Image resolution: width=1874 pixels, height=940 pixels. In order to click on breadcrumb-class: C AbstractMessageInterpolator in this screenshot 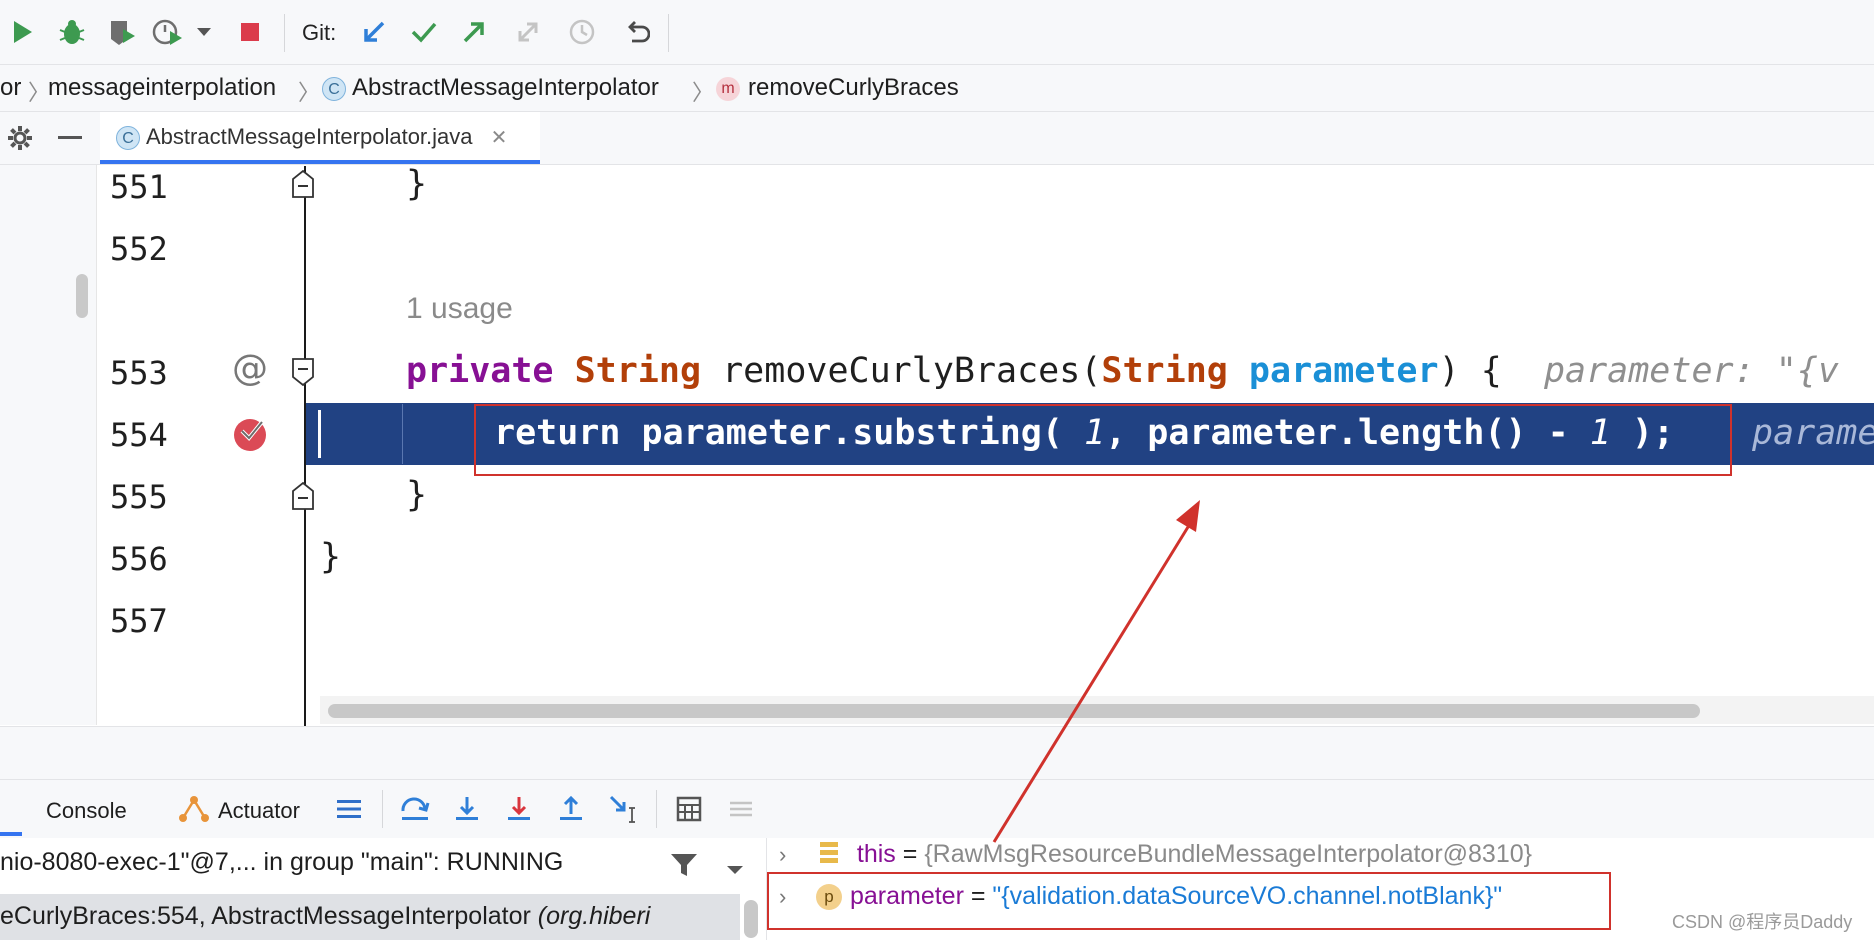, I will do `click(490, 88)`.